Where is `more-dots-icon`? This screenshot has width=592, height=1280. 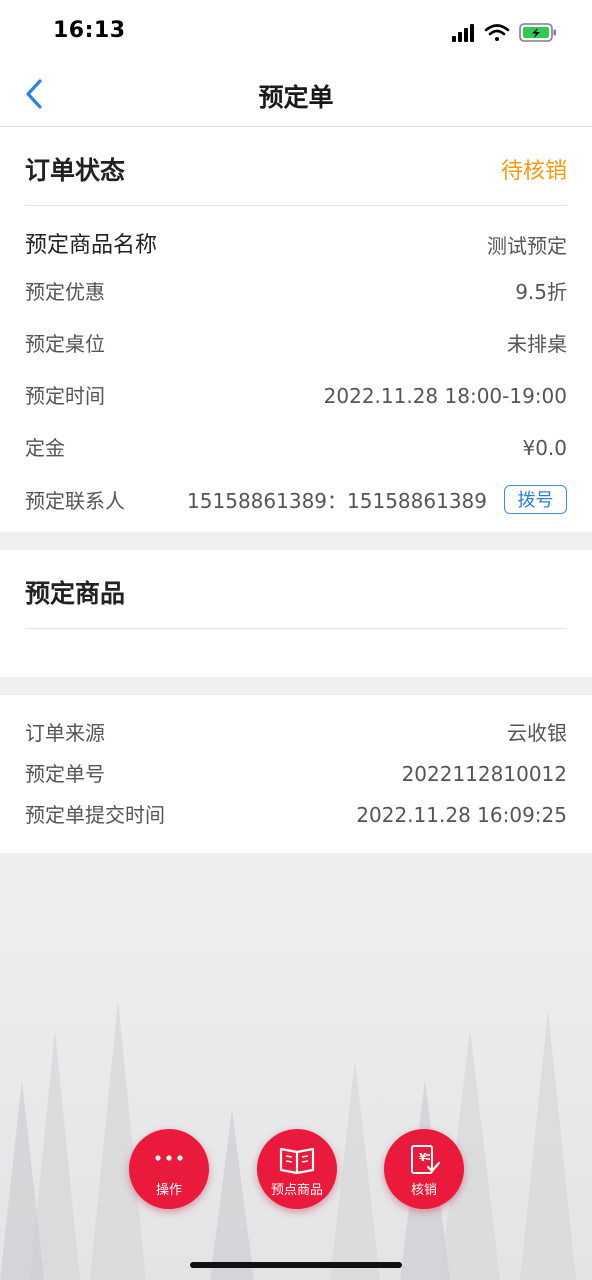 more-dots-icon is located at coordinates (169, 1158).